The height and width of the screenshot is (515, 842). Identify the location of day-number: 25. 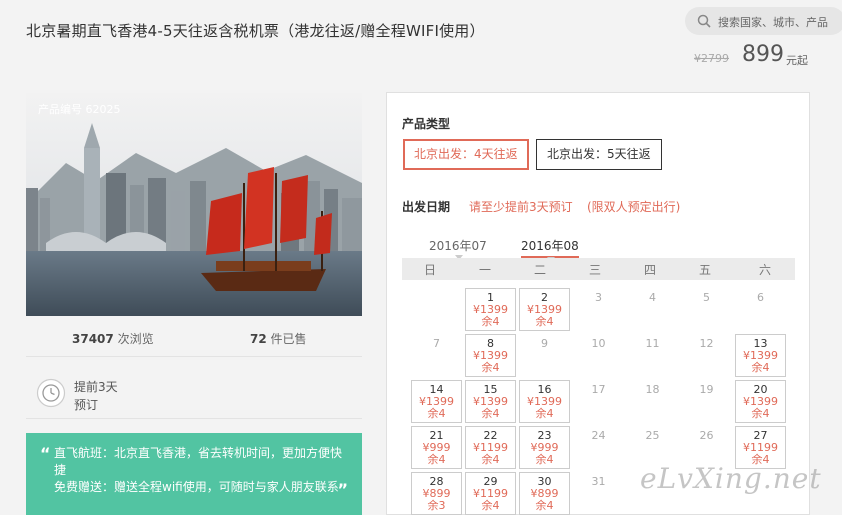
(652, 435).